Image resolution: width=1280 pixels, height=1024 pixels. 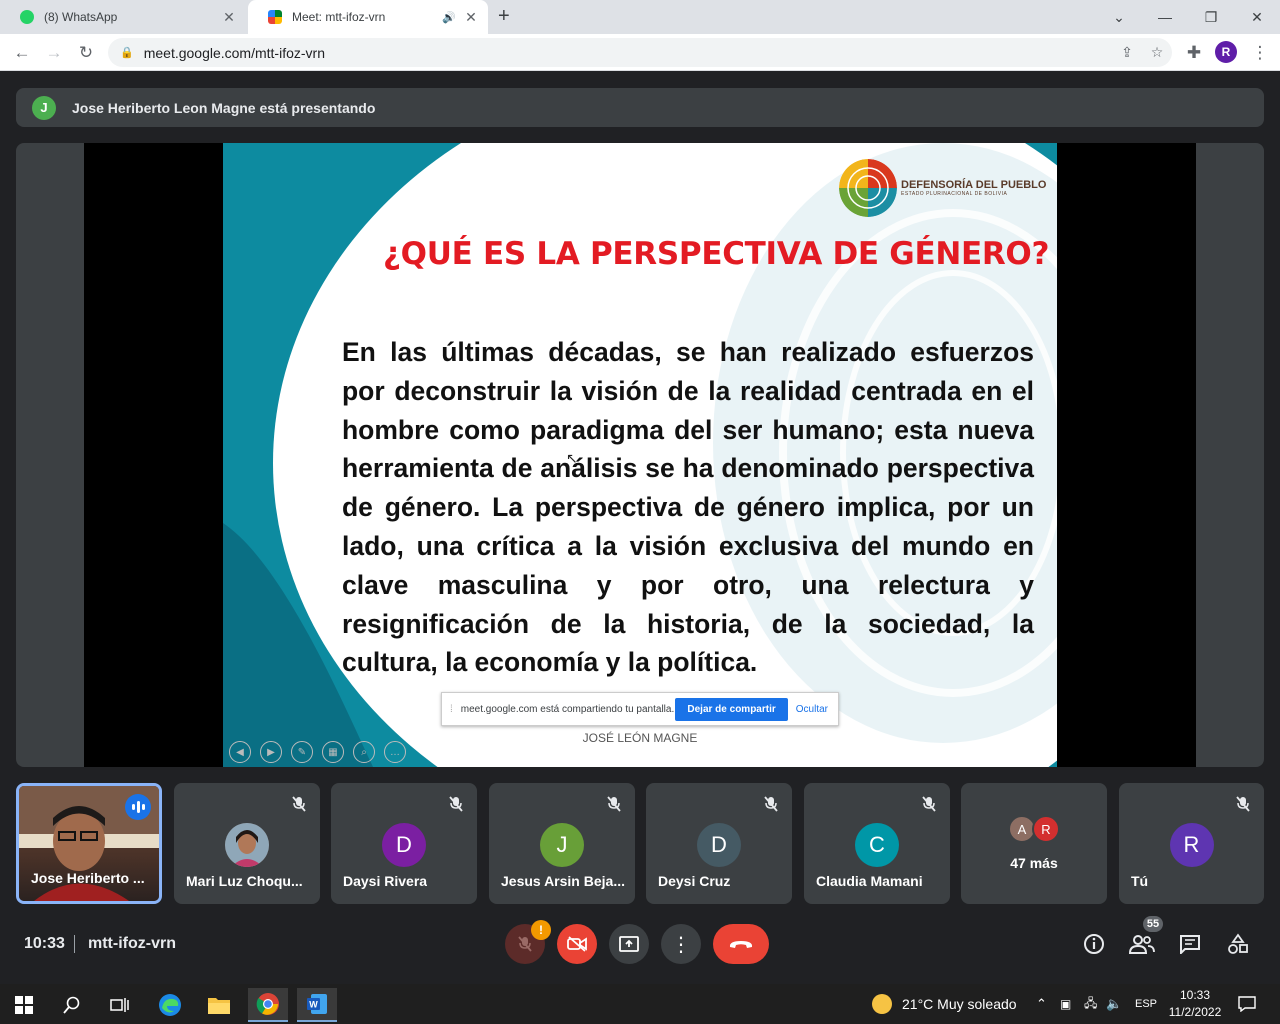 What do you see at coordinates (1190, 944) in the screenshot?
I see `chat-icon` at bounding box center [1190, 944].